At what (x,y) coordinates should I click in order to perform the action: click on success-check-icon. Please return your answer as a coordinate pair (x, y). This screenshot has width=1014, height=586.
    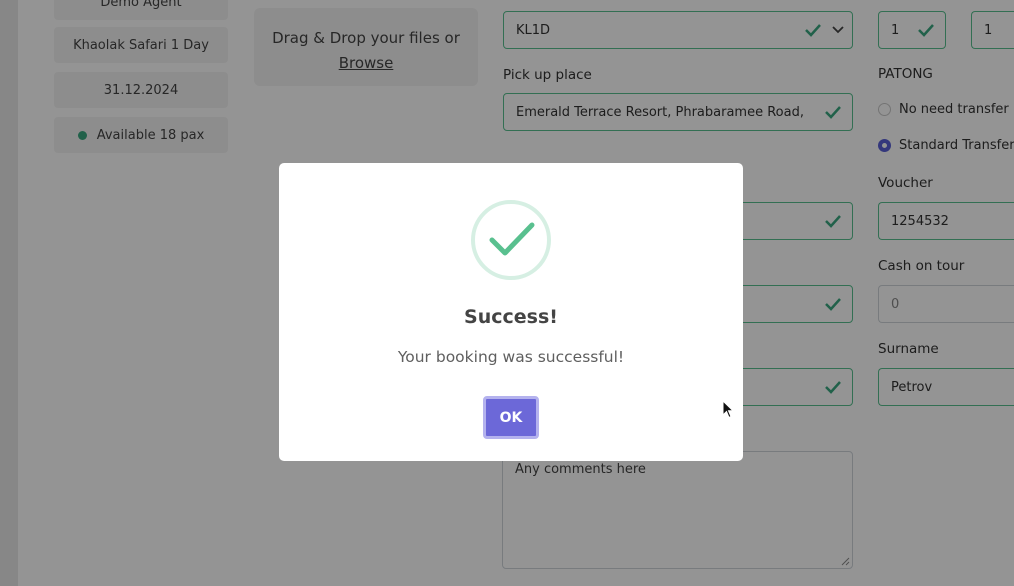
    Looking at the image, I should click on (511, 240).